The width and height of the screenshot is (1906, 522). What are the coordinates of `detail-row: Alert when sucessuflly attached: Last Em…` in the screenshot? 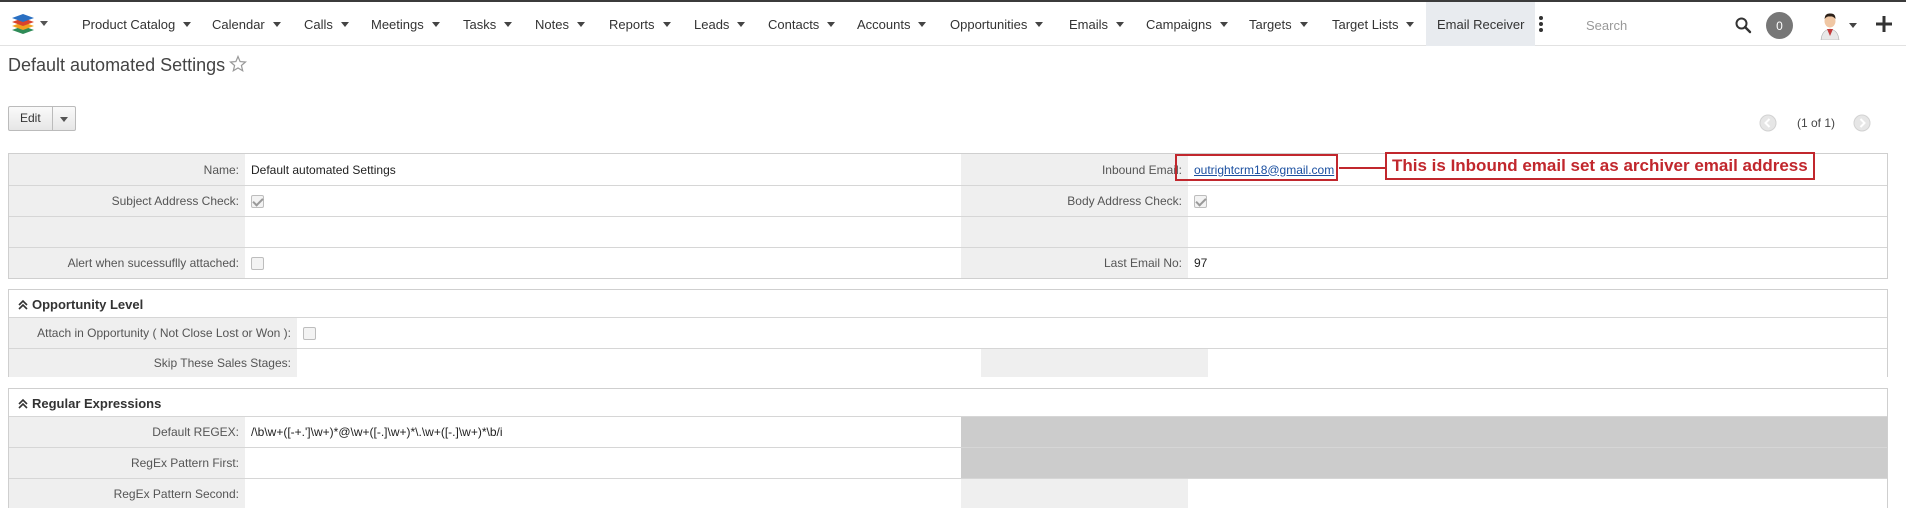 It's located at (948, 262).